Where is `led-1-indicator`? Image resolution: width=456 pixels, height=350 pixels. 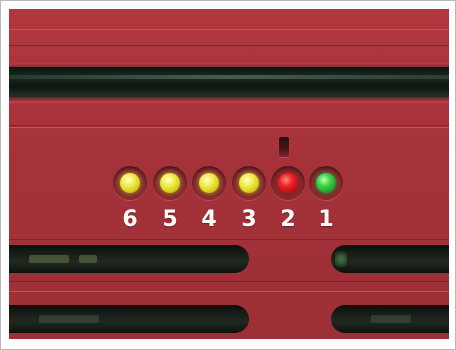 led-1-indicator is located at coordinates (326, 183).